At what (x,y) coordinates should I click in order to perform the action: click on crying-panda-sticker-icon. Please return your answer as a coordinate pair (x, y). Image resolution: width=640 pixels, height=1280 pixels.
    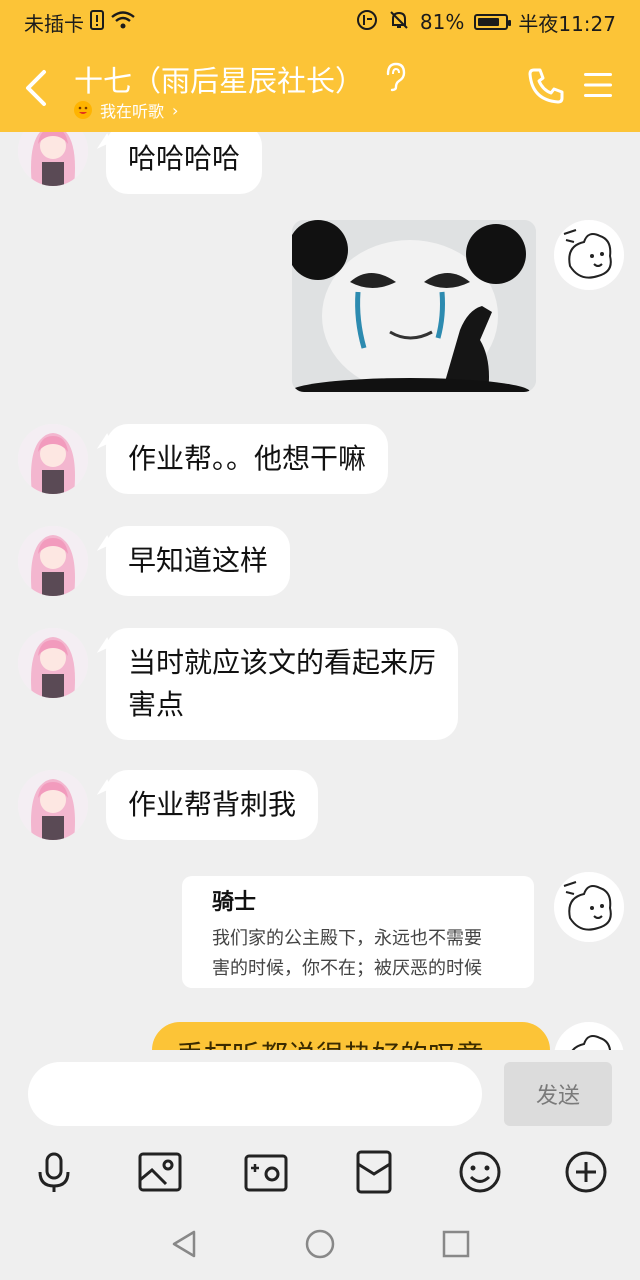
    Looking at the image, I should click on (414, 306).